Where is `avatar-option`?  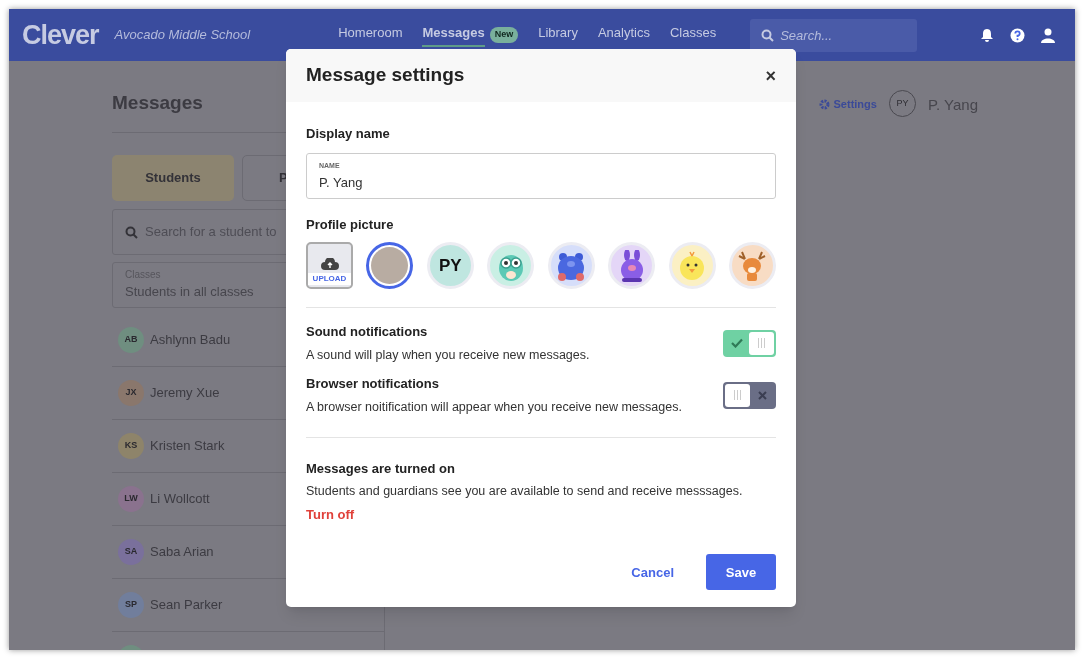
avatar-option is located at coordinates (390, 265).